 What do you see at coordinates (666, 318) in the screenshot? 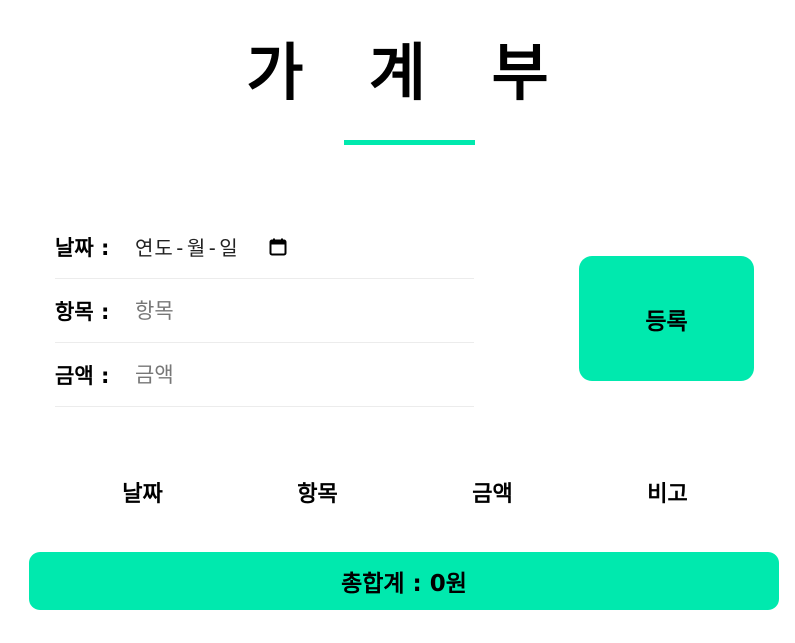
I see `register-button: 등록` at bounding box center [666, 318].